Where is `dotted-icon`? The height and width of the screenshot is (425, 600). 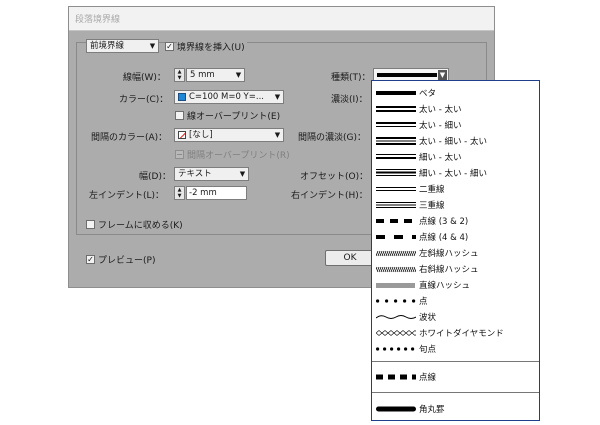
dotted-icon is located at coordinates (396, 301).